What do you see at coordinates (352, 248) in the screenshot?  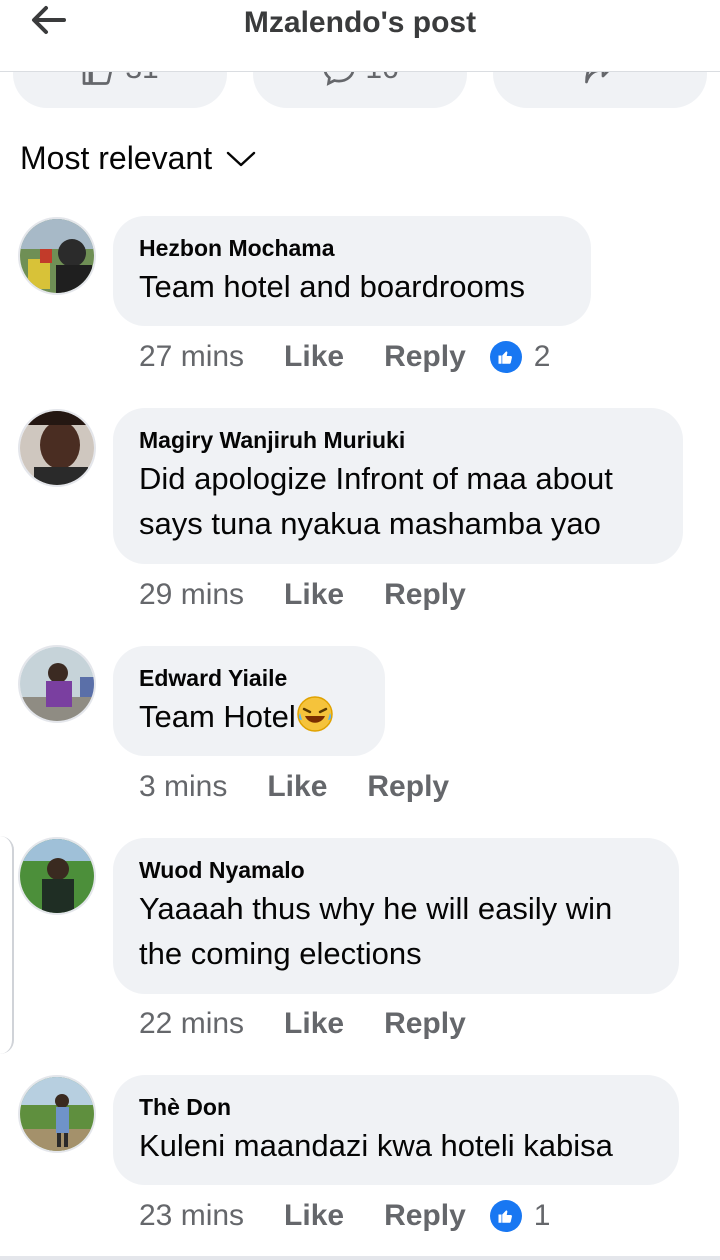 I see `comment-author: Hezbon Mochama` at bounding box center [352, 248].